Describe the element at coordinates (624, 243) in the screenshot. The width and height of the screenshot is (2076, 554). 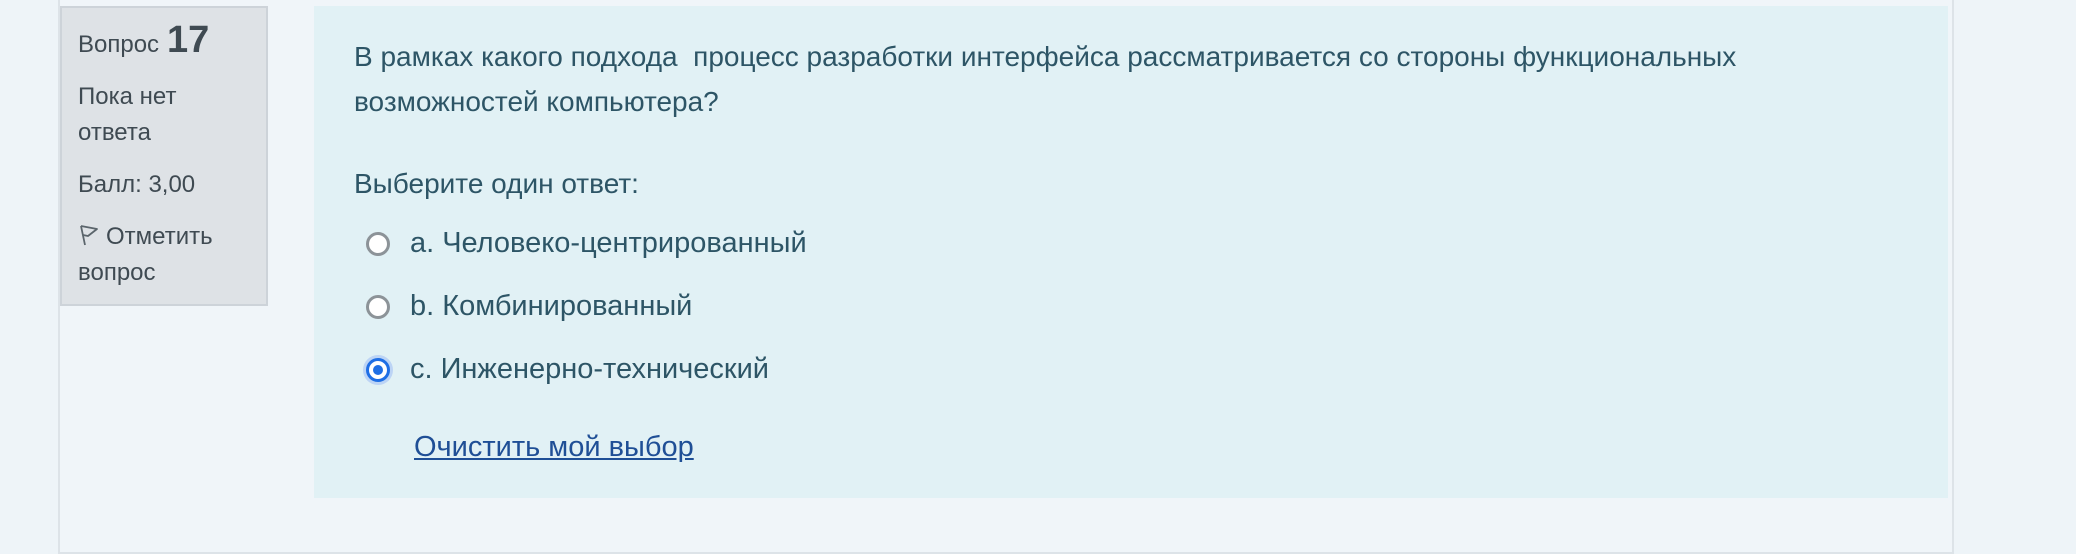
I see `answer-text-a: Человеко-центрированный` at that location.